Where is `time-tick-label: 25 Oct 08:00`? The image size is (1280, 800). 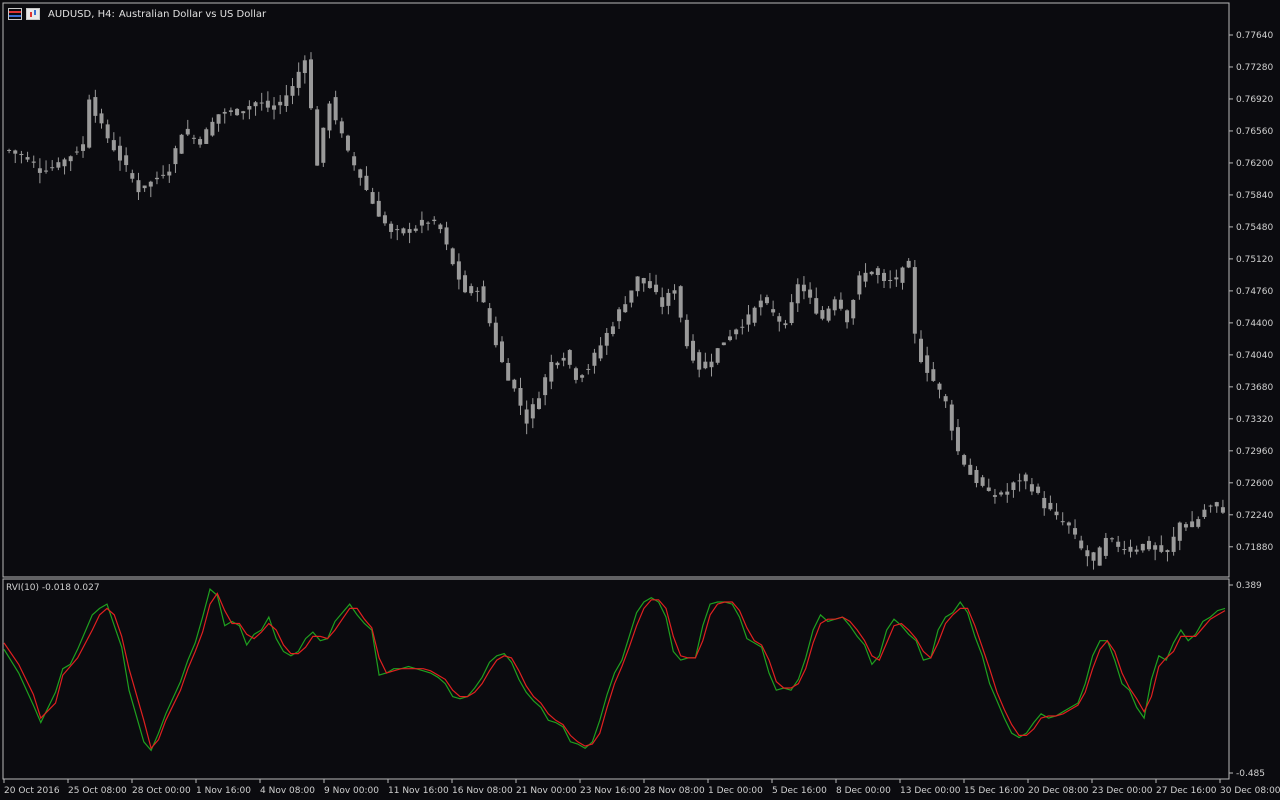 time-tick-label: 25 Oct 08:00 is located at coordinates (97, 791).